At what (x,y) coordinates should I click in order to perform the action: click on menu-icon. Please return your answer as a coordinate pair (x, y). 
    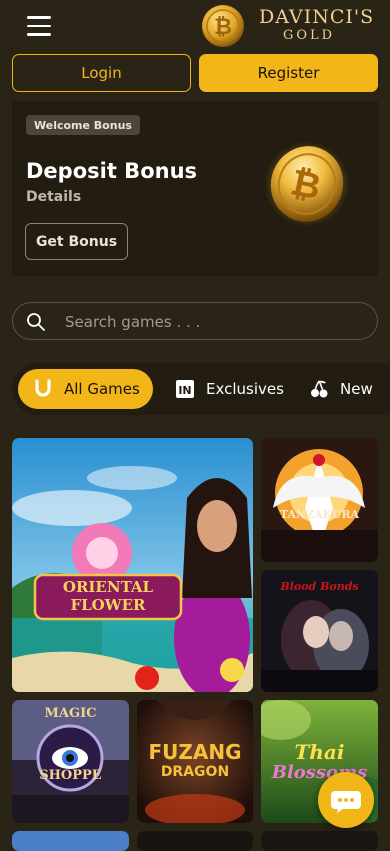
    Looking at the image, I should click on (39, 26).